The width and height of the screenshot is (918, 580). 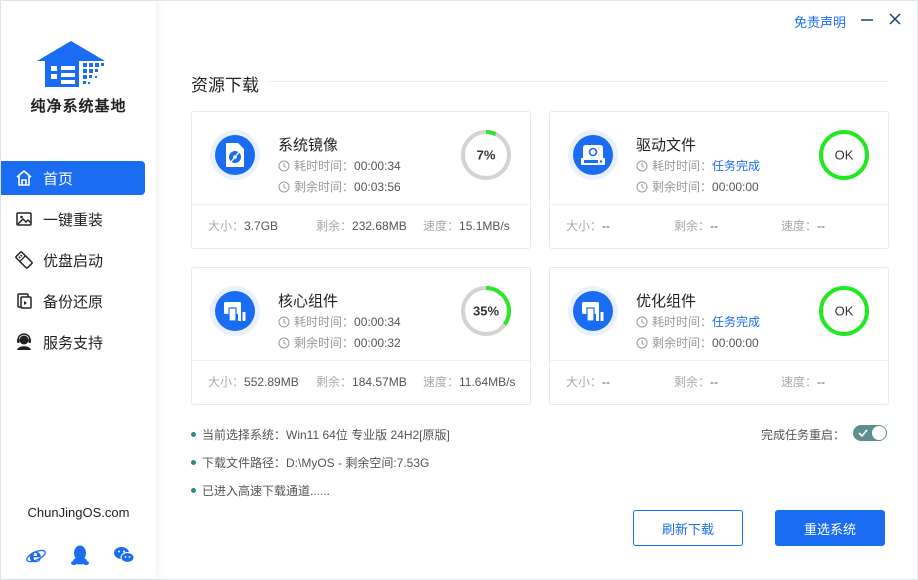 I want to click on backup-icon, so click(x=24, y=301).